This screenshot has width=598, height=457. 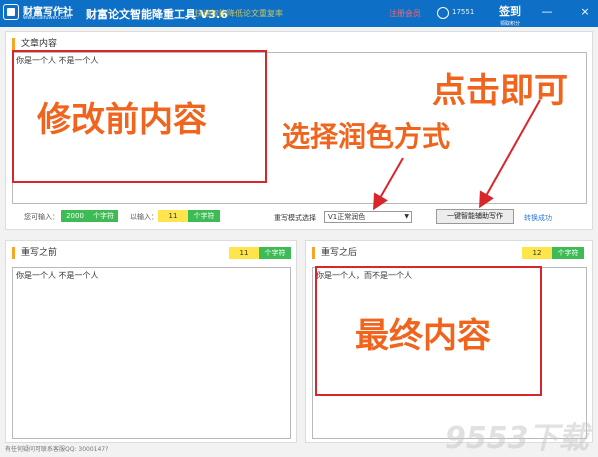 What do you see at coordinates (204, 216) in the screenshot?
I see `entered-unit: 个字符` at bounding box center [204, 216].